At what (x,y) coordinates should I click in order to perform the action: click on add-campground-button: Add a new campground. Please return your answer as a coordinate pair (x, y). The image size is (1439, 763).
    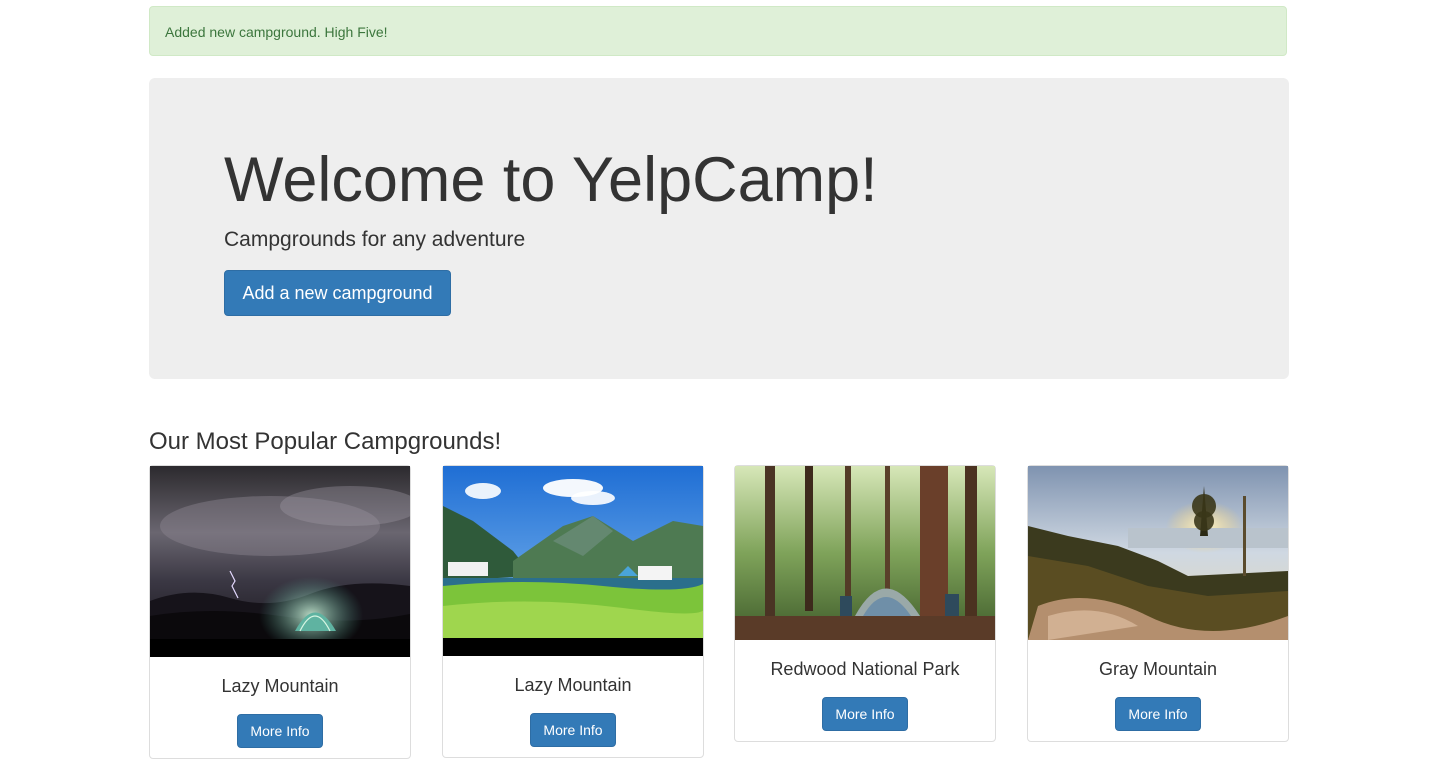
    Looking at the image, I should click on (337, 293).